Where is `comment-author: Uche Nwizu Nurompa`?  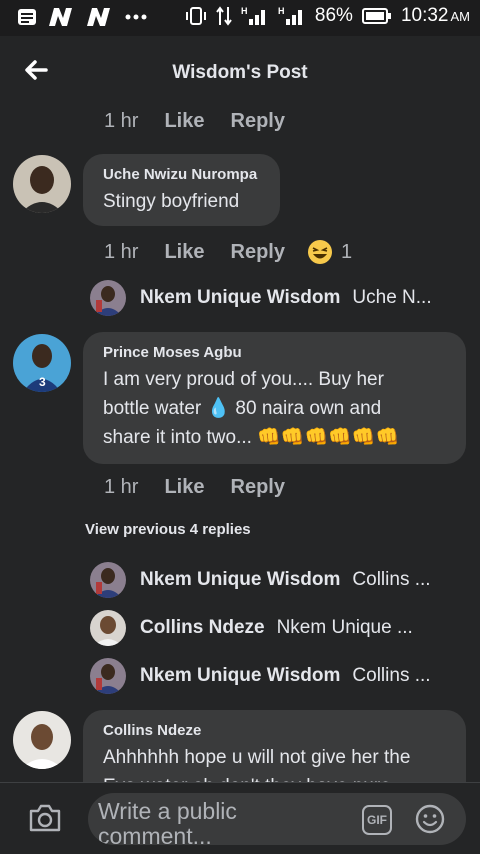 comment-author: Uche Nwizu Nurompa is located at coordinates (181, 174).